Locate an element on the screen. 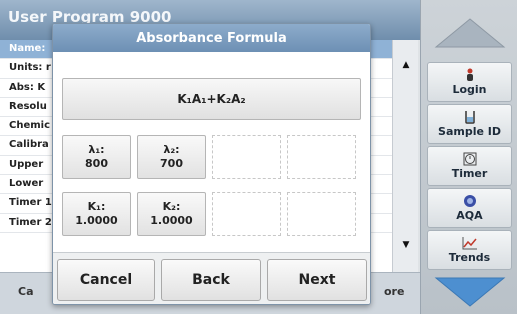 The width and height of the screenshot is (517, 314). k2-button: K₂: 1.0000 is located at coordinates (171, 214).